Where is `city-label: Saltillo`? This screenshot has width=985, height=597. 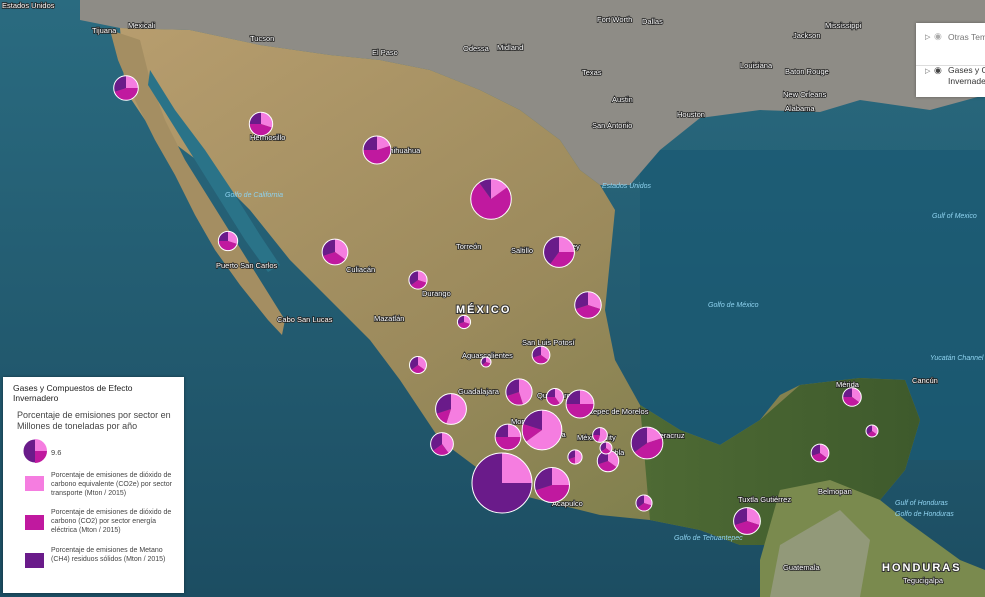
city-label: Saltillo is located at coordinates (522, 250).